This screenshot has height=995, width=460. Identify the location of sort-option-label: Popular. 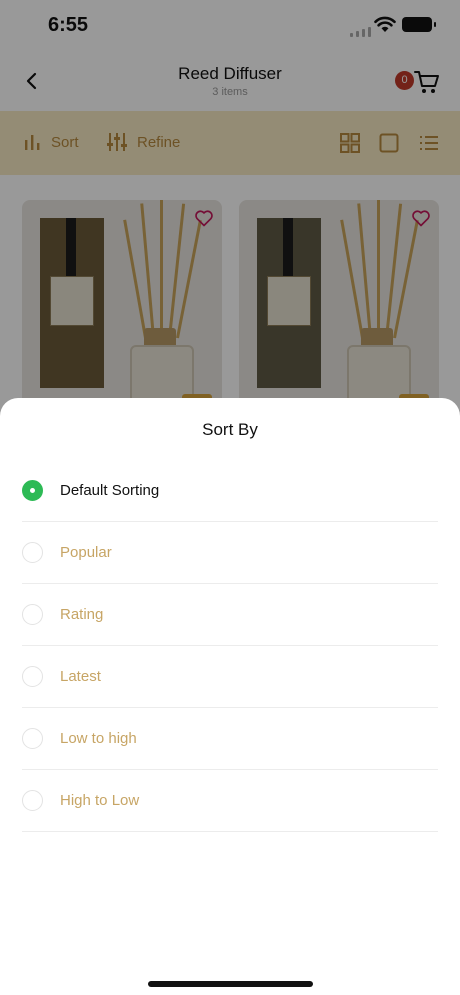
(86, 552).